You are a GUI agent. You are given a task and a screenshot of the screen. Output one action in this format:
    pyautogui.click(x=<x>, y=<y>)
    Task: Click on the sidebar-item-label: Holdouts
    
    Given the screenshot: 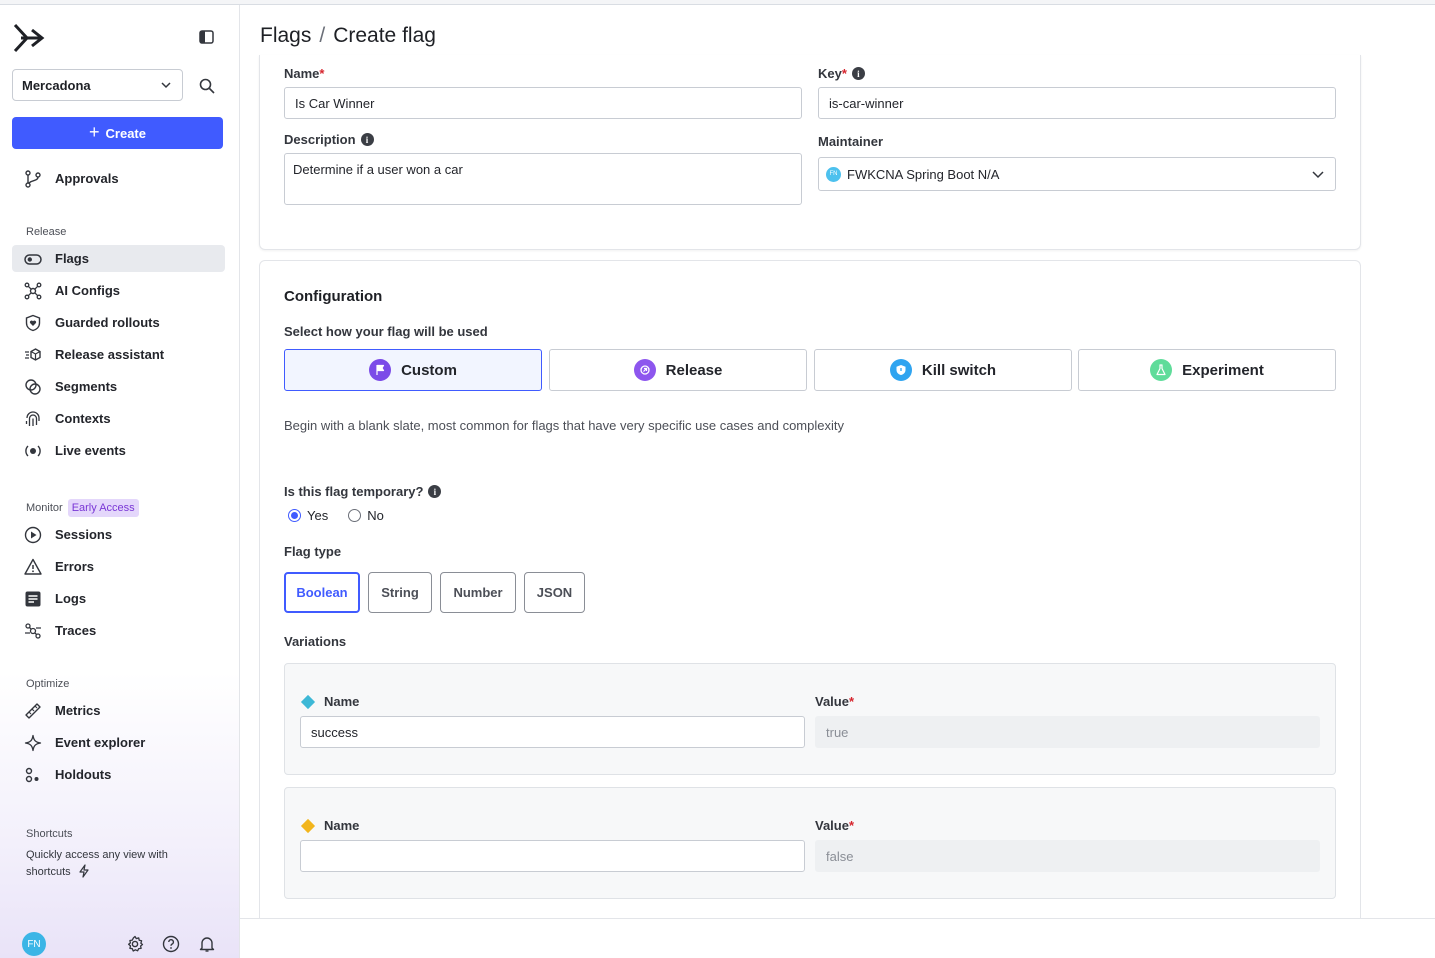 What is the action you would take?
    pyautogui.click(x=83, y=774)
    